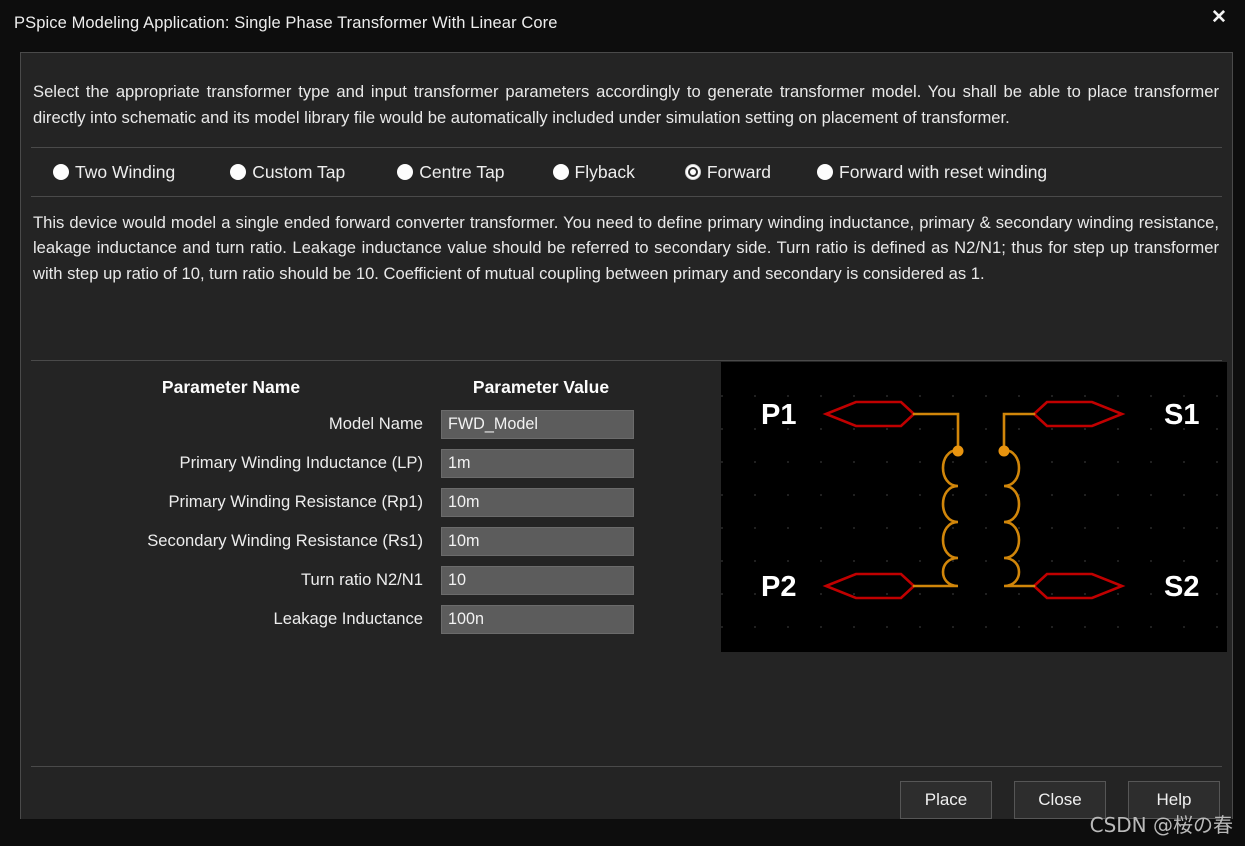 Image resolution: width=1245 pixels, height=846 pixels. What do you see at coordinates (1060, 800) in the screenshot?
I see `close-button: Close` at bounding box center [1060, 800].